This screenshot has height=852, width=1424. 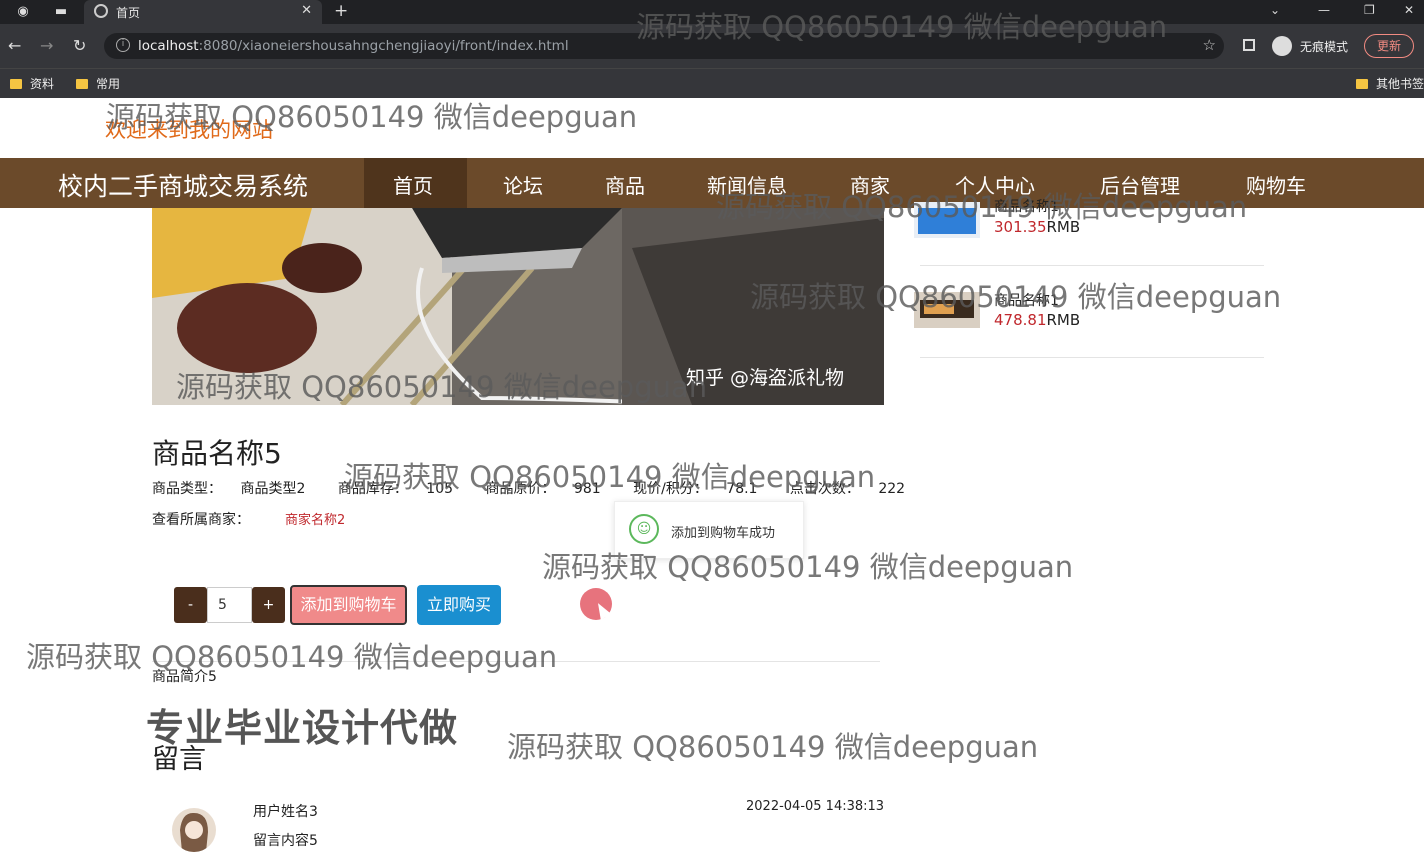 I want to click on message-time: 2022-04-05 14:38:13, so click(x=815, y=806).